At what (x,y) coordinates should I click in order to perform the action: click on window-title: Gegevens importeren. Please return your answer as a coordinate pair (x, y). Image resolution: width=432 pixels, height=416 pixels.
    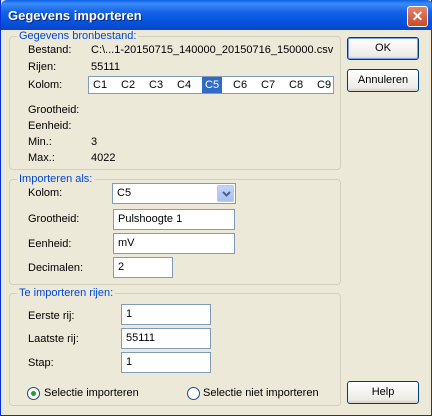
    Looking at the image, I should click on (75, 15).